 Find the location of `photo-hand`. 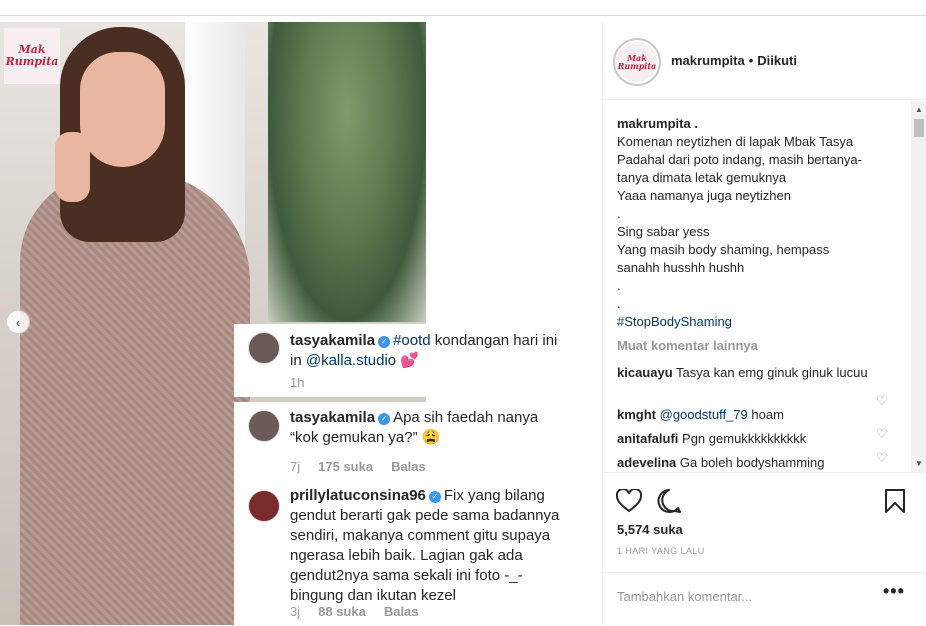

photo-hand is located at coordinates (72, 167).